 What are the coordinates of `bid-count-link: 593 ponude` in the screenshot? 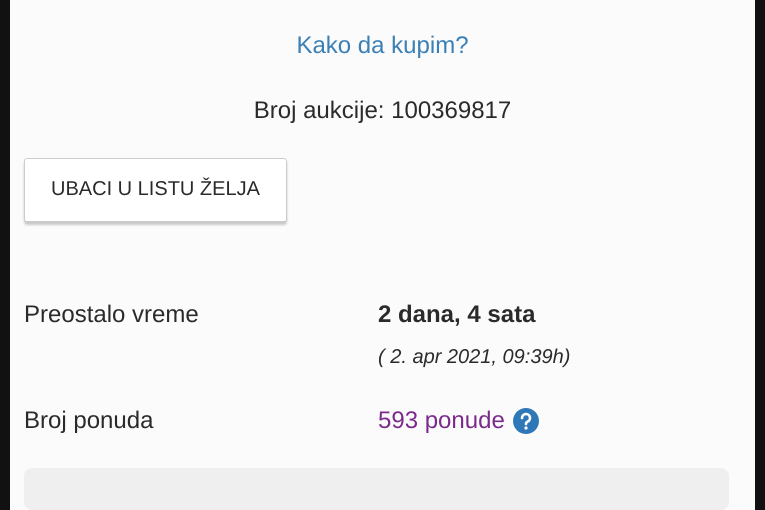 It's located at (441, 421).